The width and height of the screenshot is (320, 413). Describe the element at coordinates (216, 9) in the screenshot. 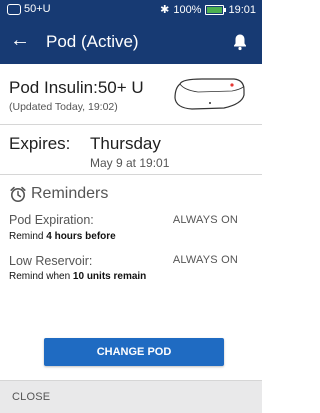

I see `battery-icon` at that location.